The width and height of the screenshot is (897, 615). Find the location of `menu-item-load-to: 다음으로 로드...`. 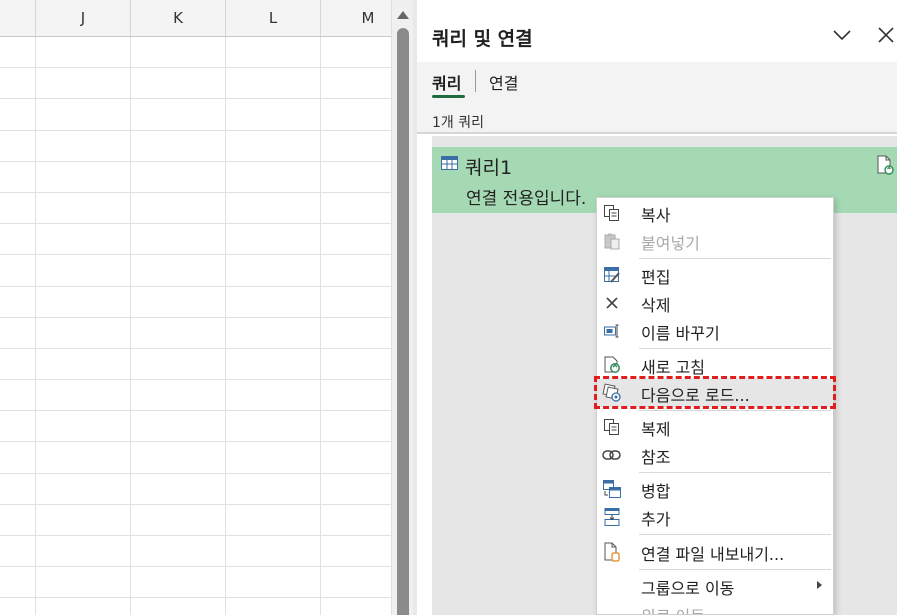

menu-item-load-to: 다음으로 로드... is located at coordinates (715, 393).